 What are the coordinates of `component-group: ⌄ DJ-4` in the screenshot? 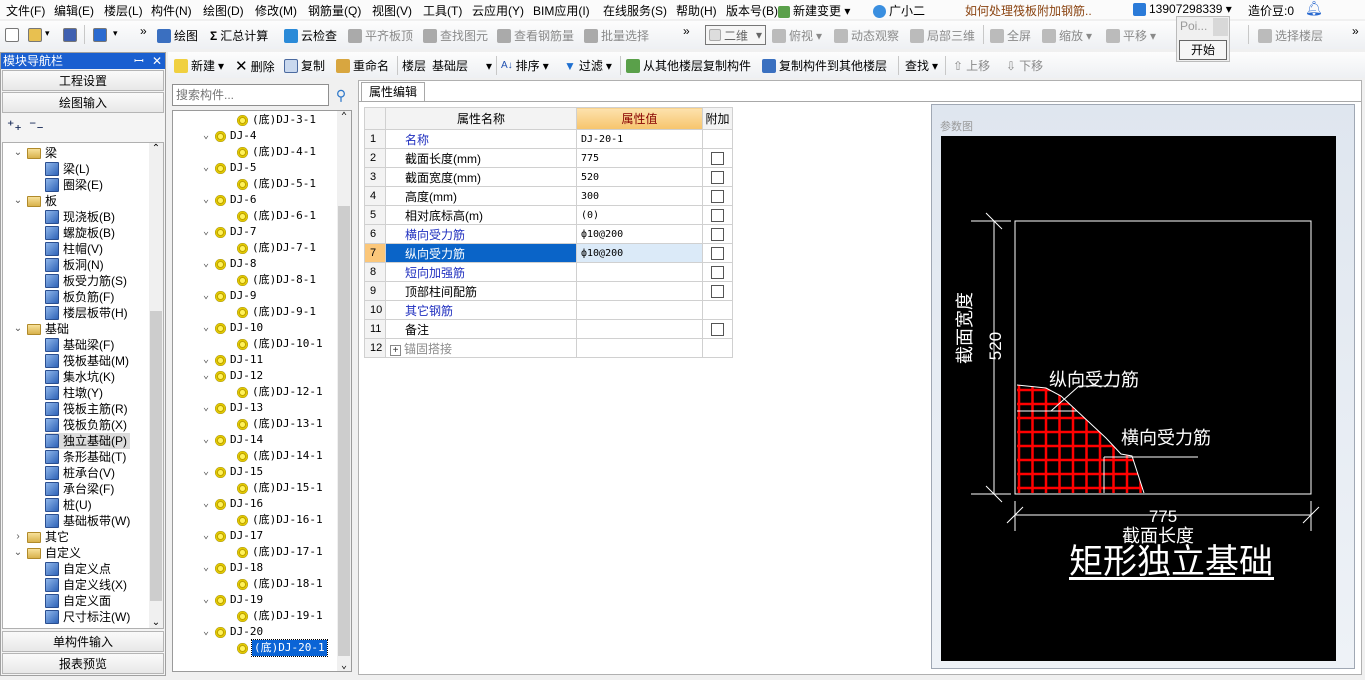 It's located at (229, 136).